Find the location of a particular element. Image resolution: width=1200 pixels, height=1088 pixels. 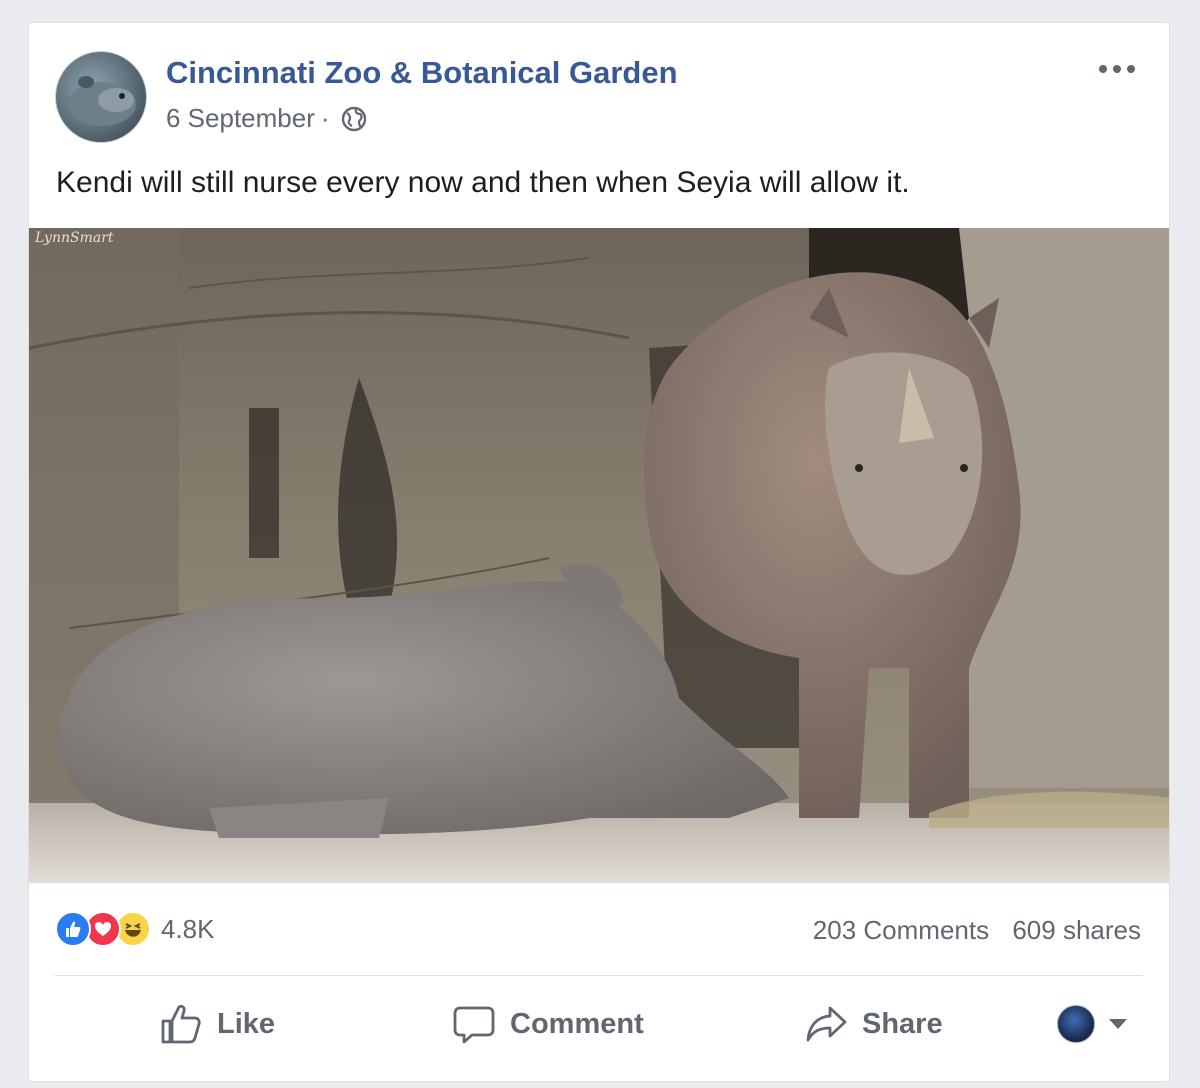

shares-count: 609 shares is located at coordinates (1076, 930).